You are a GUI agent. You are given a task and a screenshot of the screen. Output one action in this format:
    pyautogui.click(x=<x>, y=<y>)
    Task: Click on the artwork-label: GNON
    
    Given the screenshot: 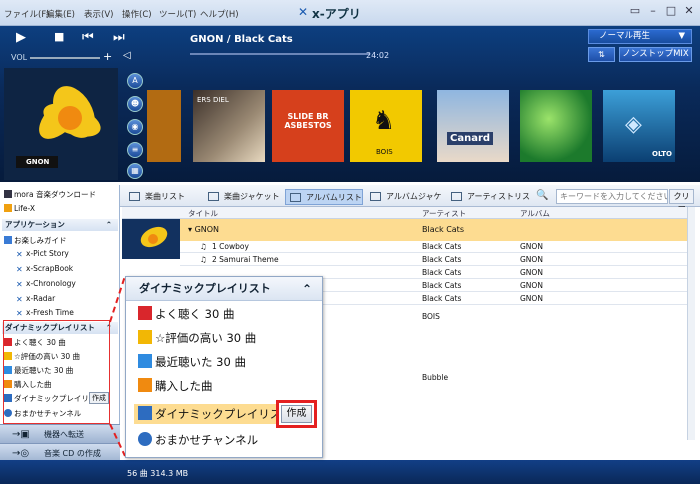 What is the action you would take?
    pyautogui.click(x=38, y=162)
    